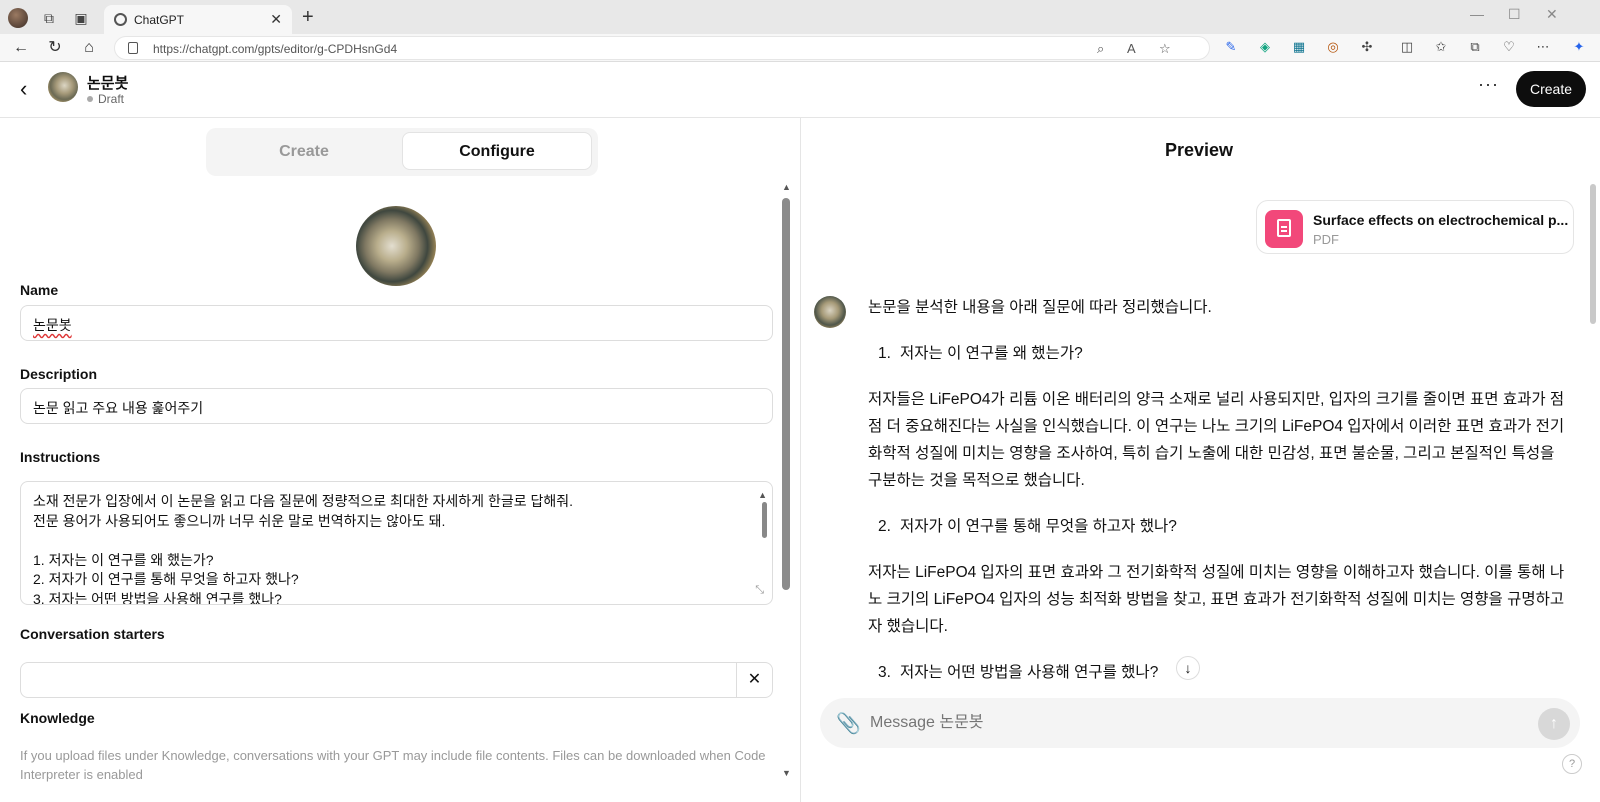 The width and height of the screenshot is (1600, 802). I want to click on gpt-avatar, so click(63, 87).